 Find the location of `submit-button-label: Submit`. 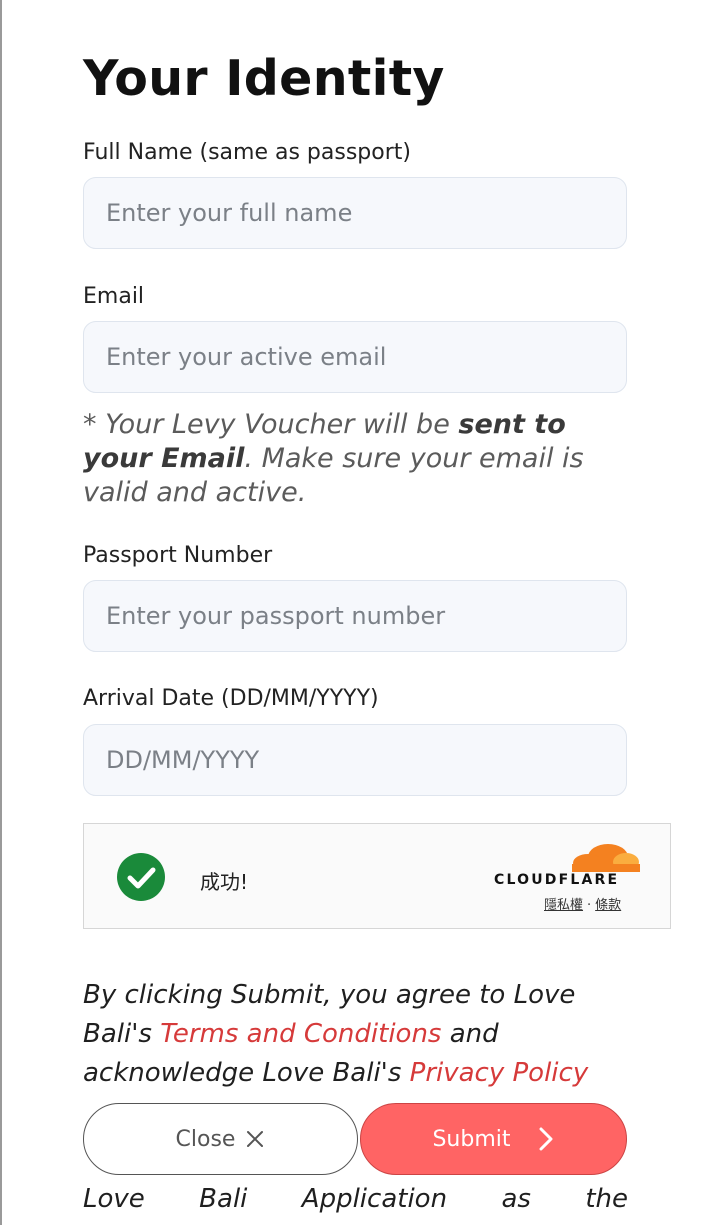

submit-button-label: Submit is located at coordinates (471, 1139).